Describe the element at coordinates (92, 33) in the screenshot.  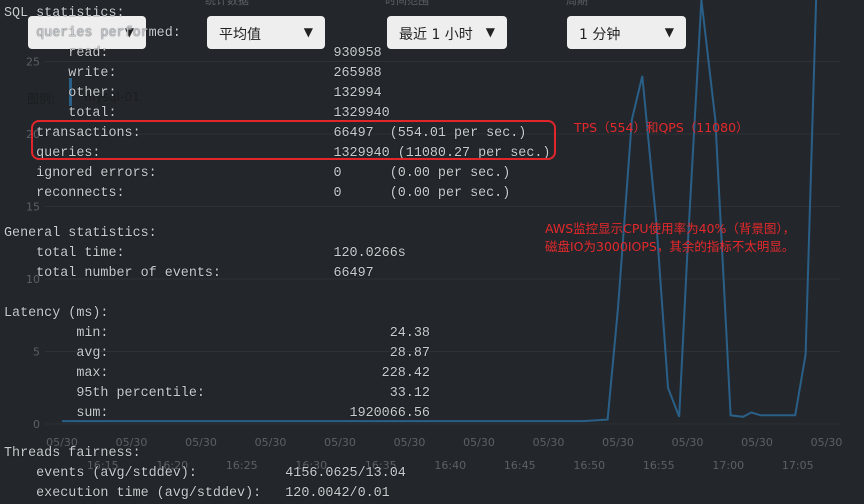
I see `terminal-line: queries performed:` at that location.